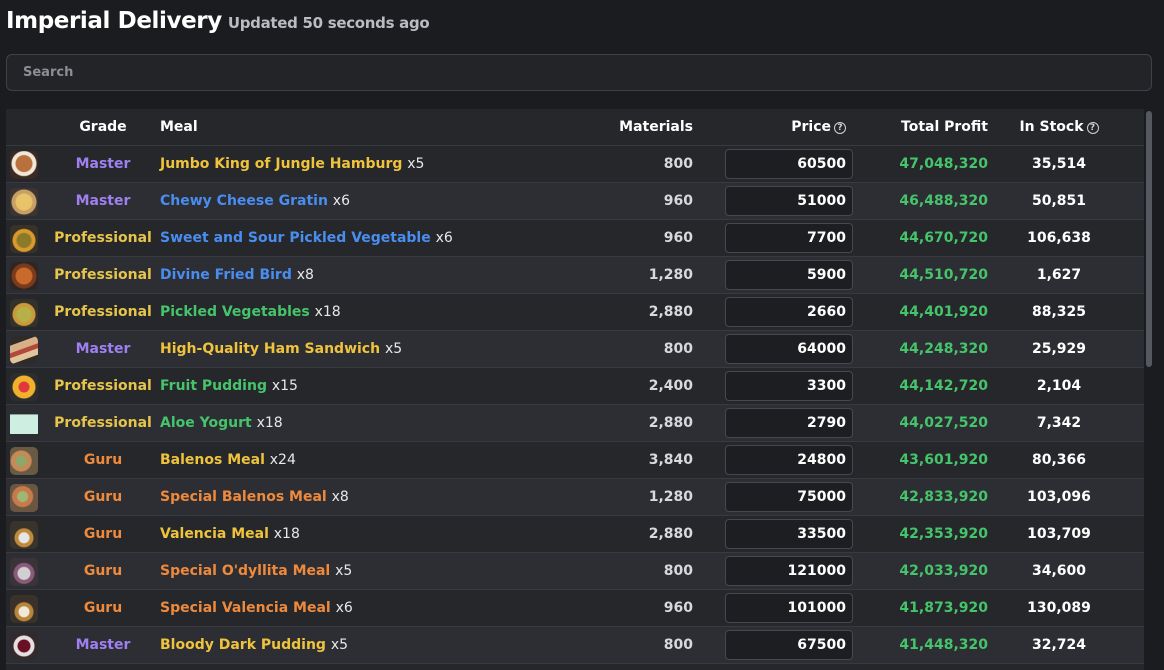 The height and width of the screenshot is (670, 1164). What do you see at coordinates (281, 164) in the screenshot?
I see `meal-name-link: Jumbo King of Jungle Hamburg` at bounding box center [281, 164].